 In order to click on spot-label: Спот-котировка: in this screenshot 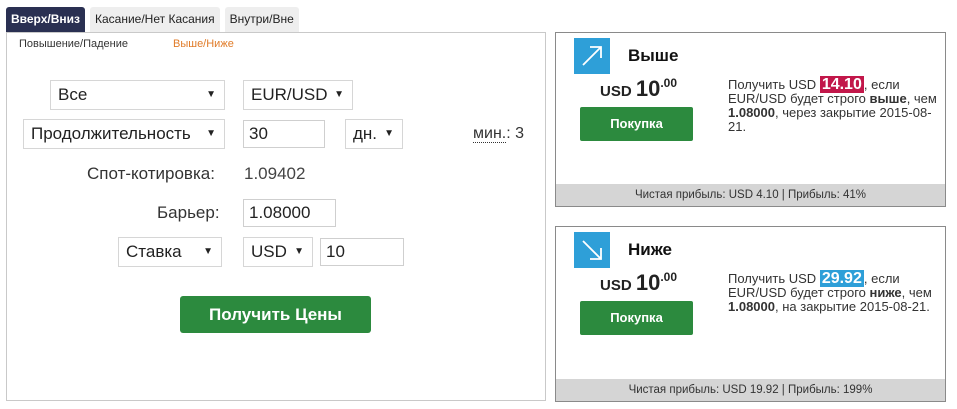, I will do `click(151, 173)`.